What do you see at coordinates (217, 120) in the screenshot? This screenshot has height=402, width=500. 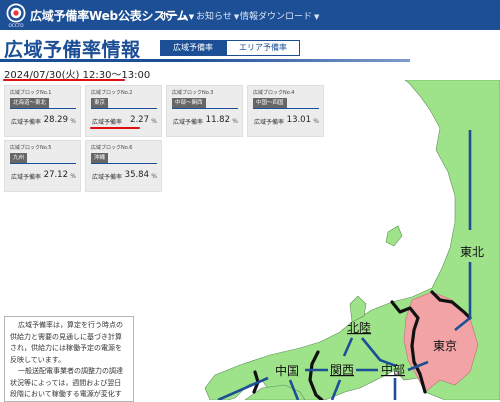 I see `card-reserve-value: 11.82` at bounding box center [217, 120].